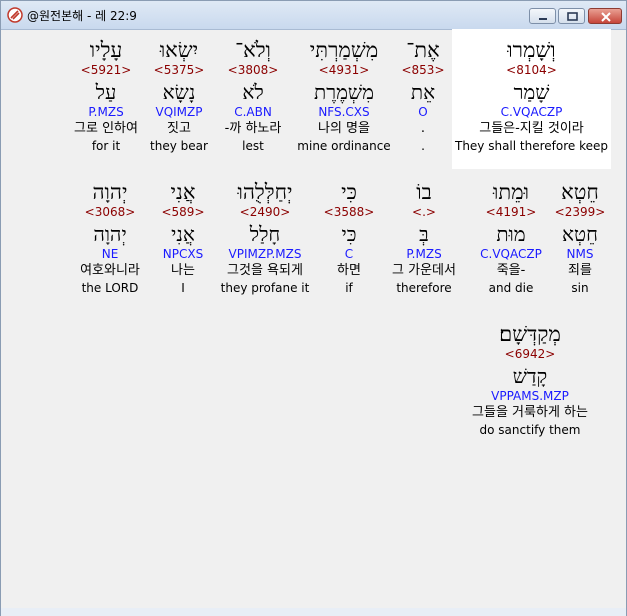  Describe the element at coordinates (82, 16) in the screenshot. I see `window-title: @원전본해 - 레 22:9` at that location.